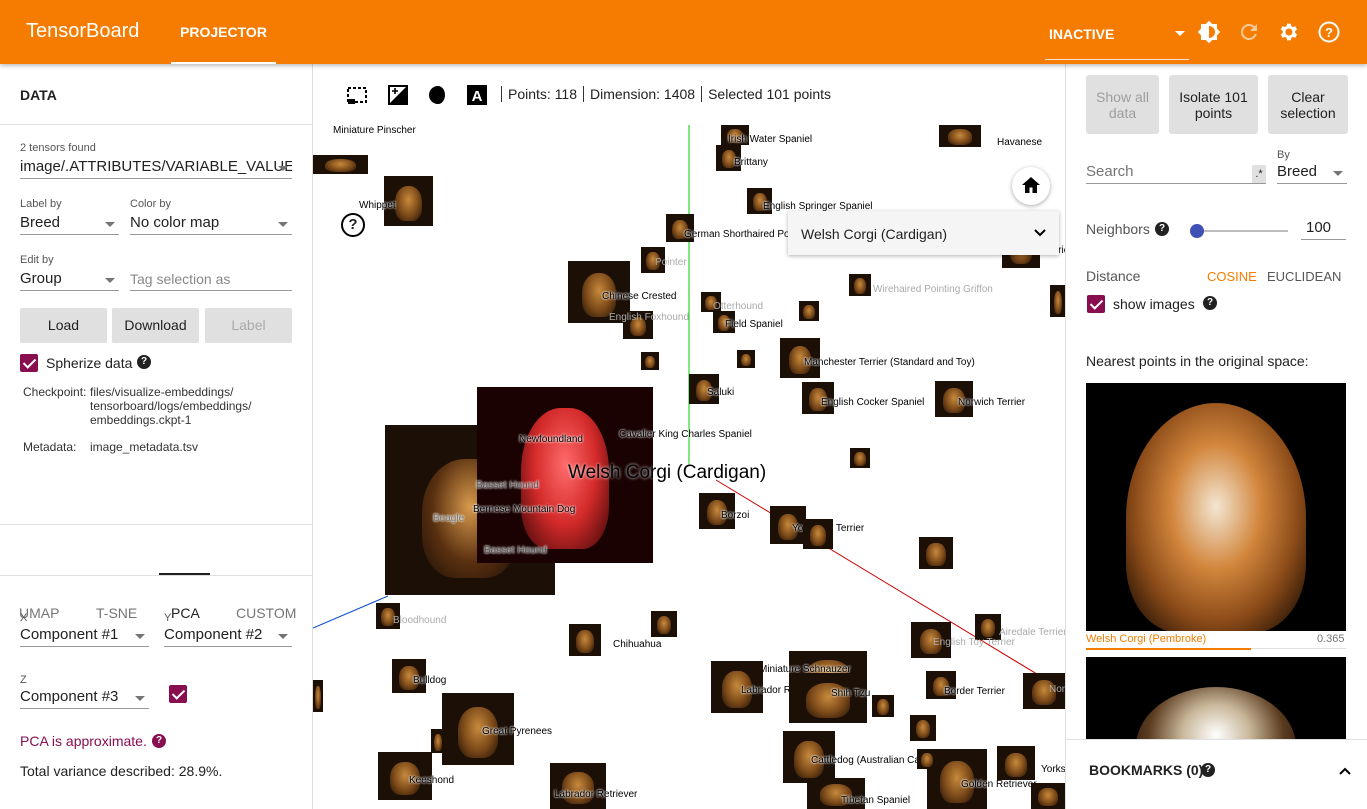  I want to click on neighbors-slider-thumb, so click(1196, 231).